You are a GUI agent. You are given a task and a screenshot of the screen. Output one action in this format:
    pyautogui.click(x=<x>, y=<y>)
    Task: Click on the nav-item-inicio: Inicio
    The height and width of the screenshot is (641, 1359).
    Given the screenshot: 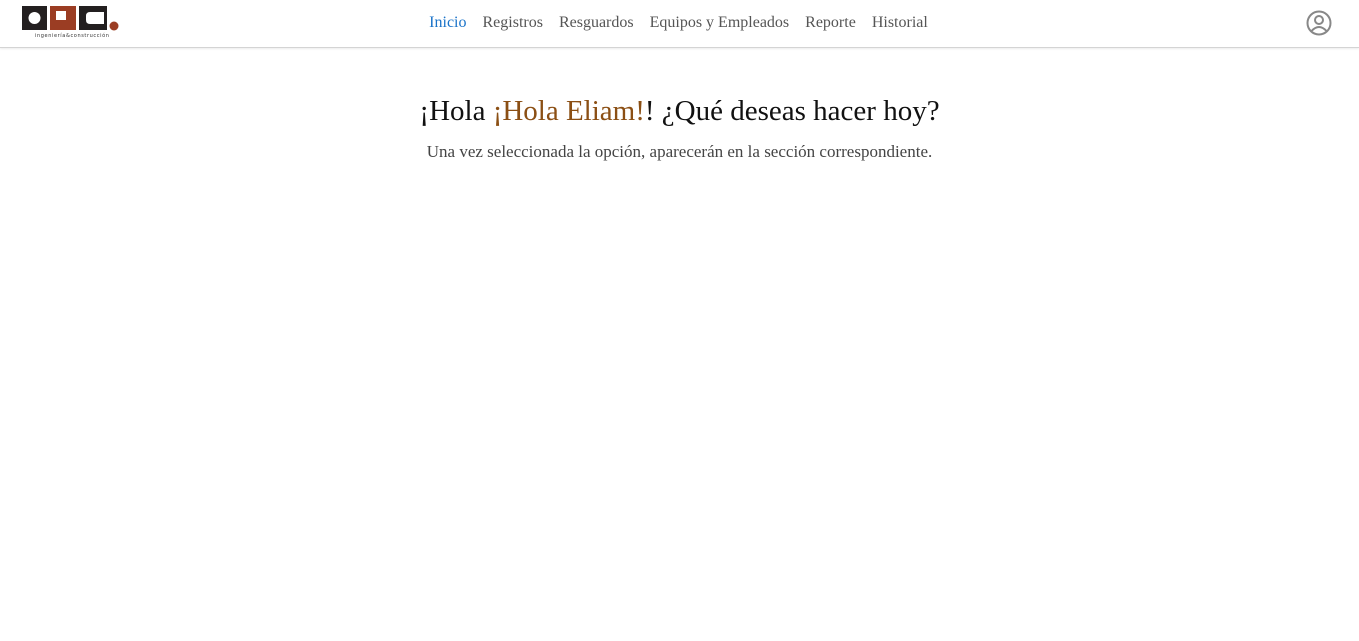 What is the action you would take?
    pyautogui.click(x=447, y=23)
    